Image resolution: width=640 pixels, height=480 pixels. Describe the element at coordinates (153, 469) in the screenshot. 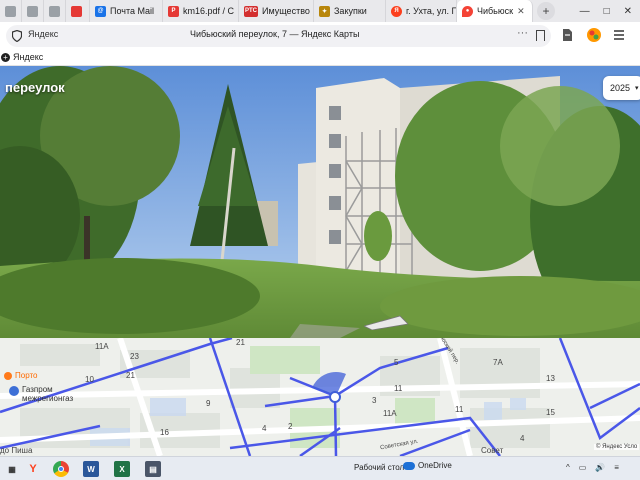

I see `calculator-icon: ▤` at that location.